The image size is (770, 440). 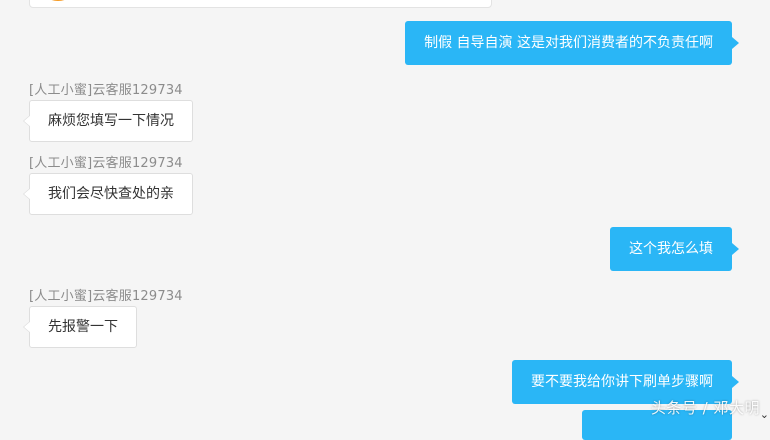 What do you see at coordinates (764, 414) in the screenshot?
I see `chevron-down-icon: ⌄` at bounding box center [764, 414].